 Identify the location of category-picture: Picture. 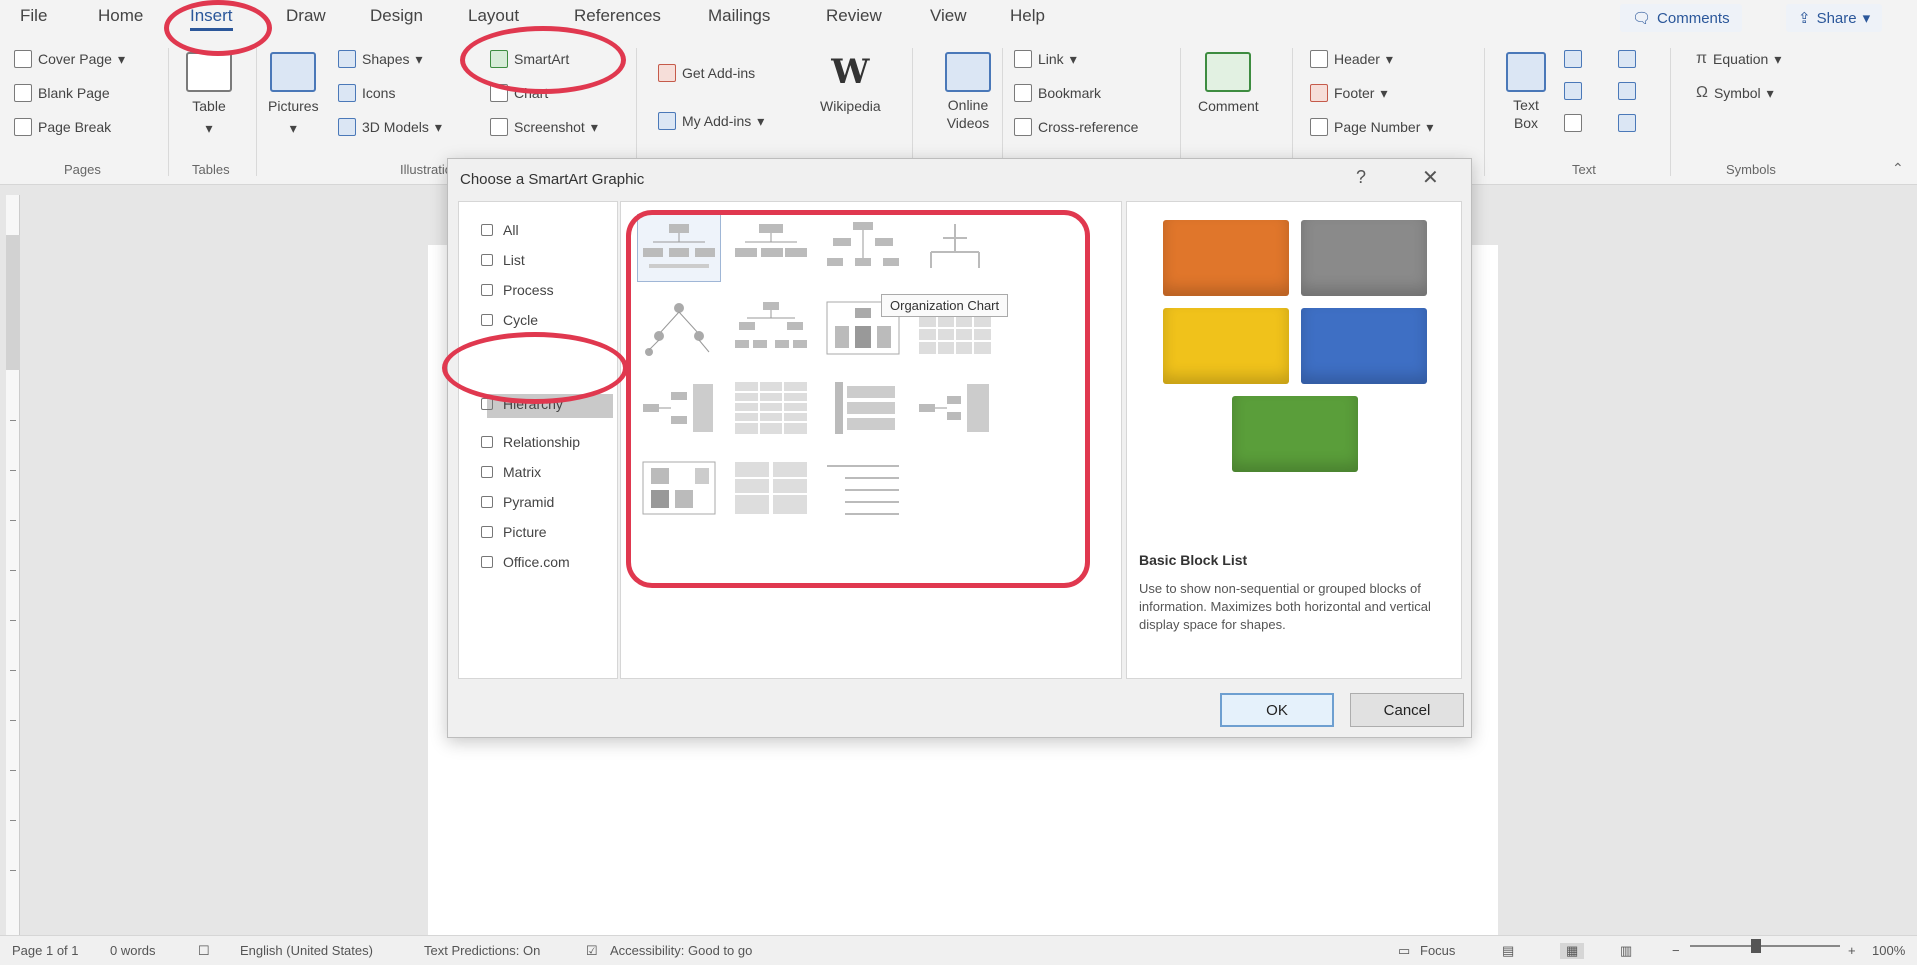
(514, 532).